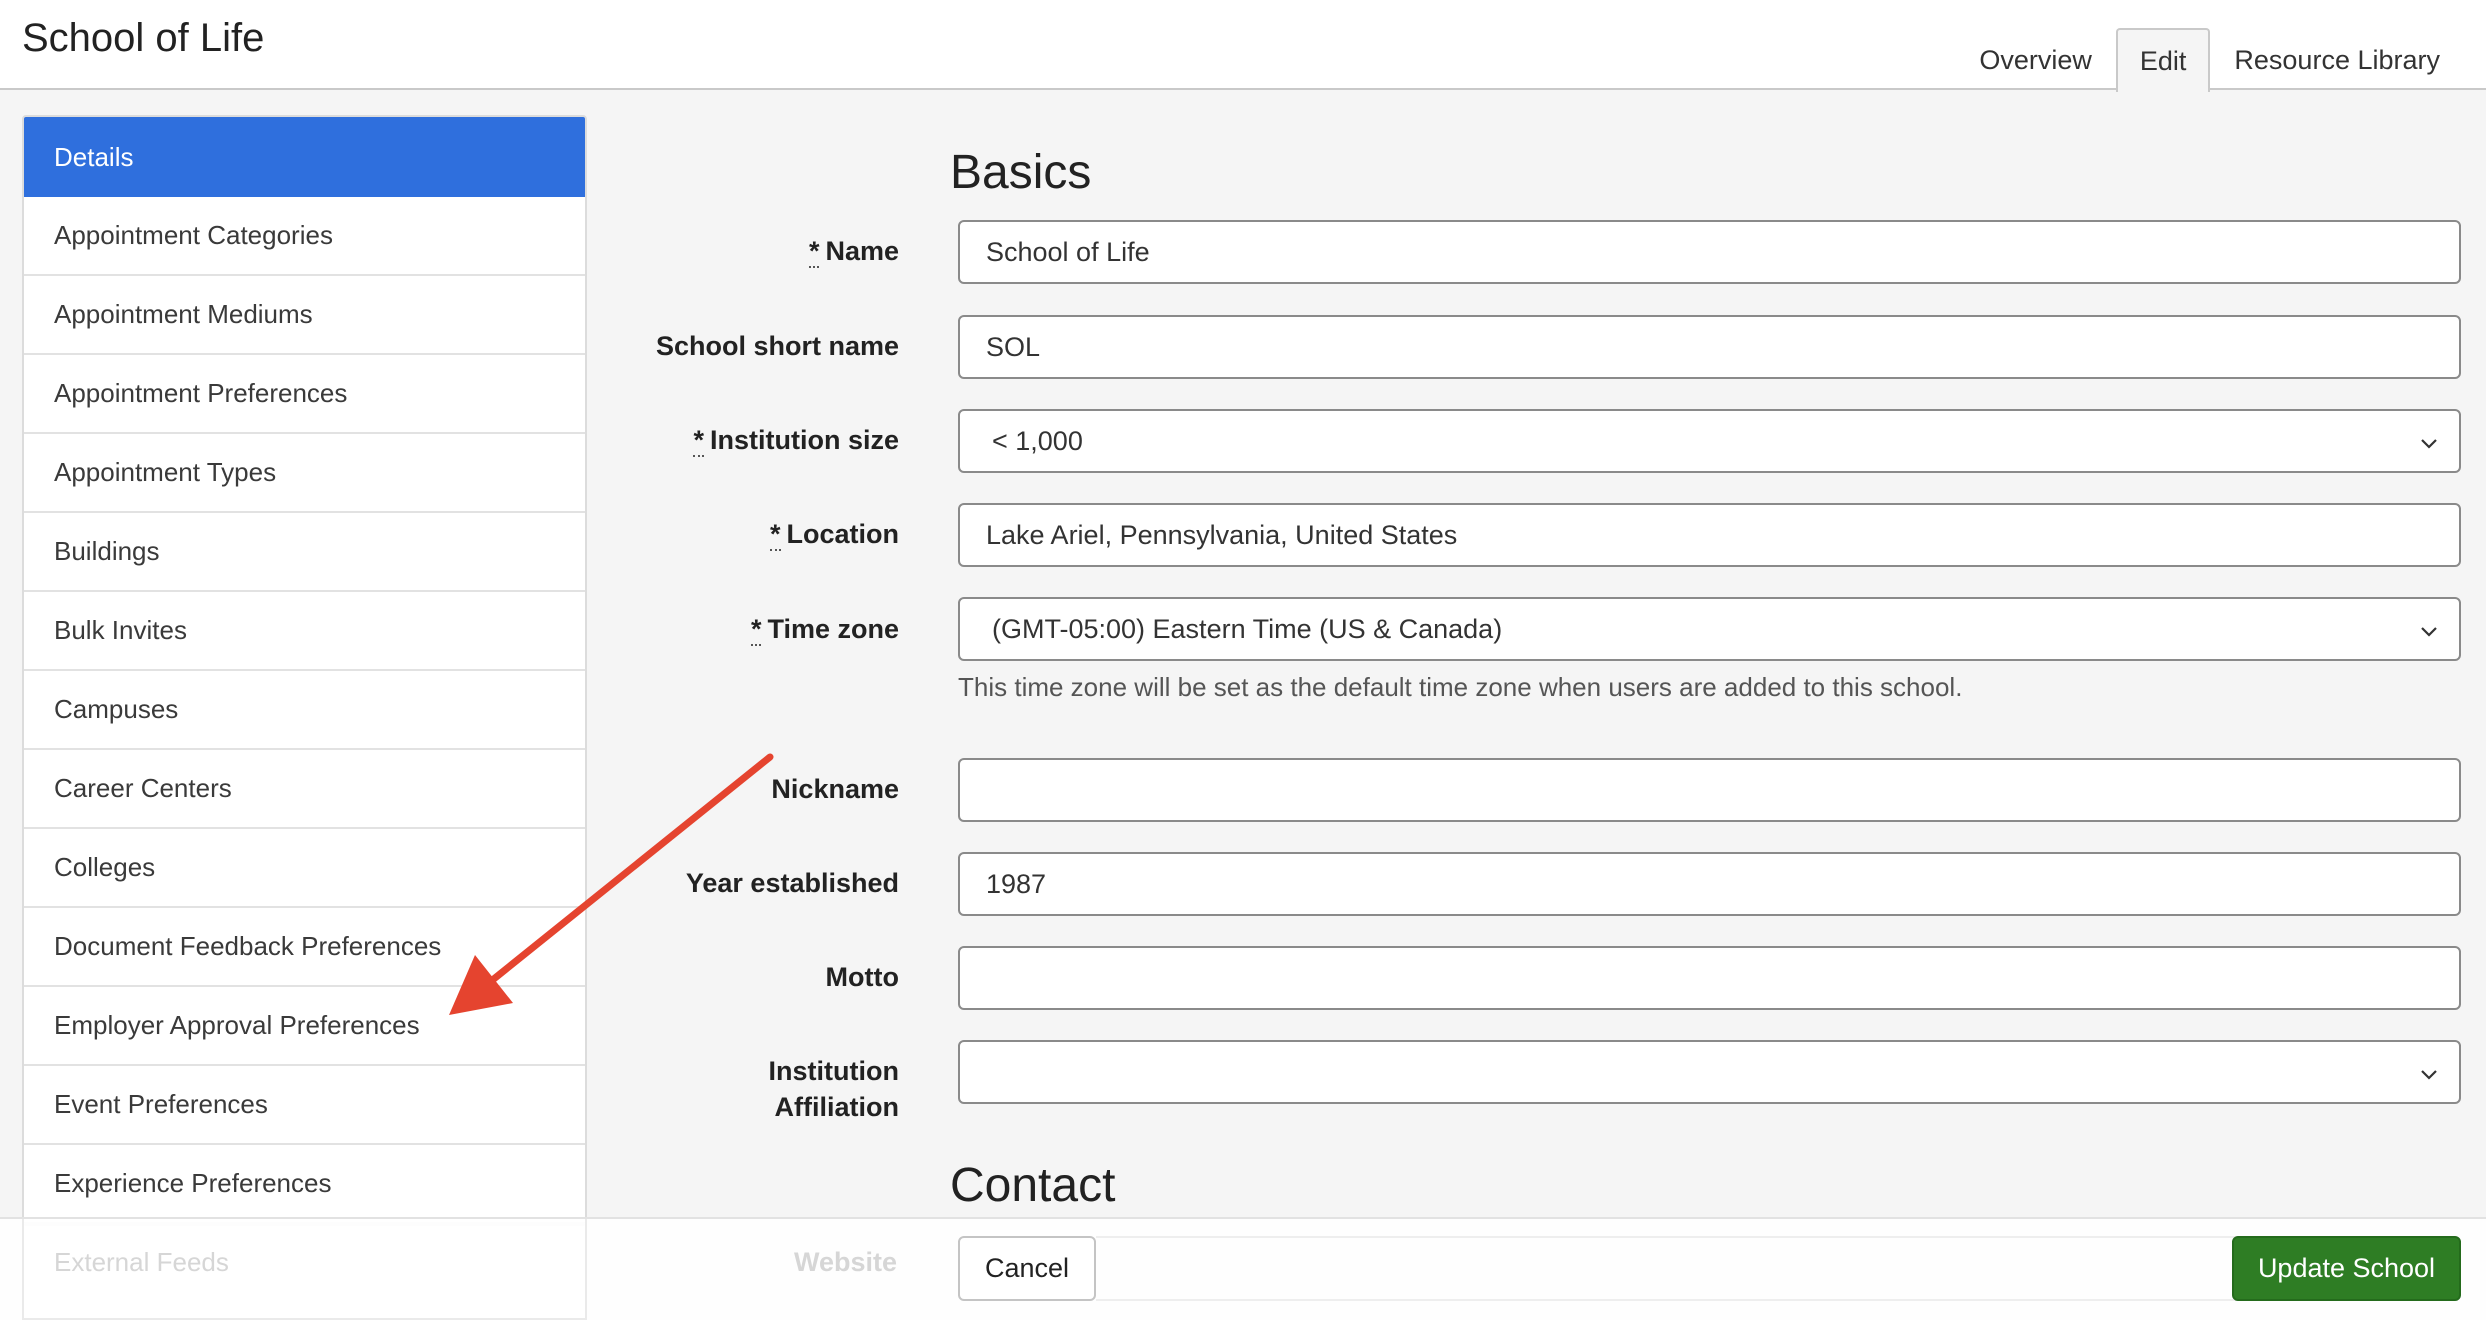 This screenshot has width=2486, height=1320. I want to click on website-input, so click(1666, 1268).